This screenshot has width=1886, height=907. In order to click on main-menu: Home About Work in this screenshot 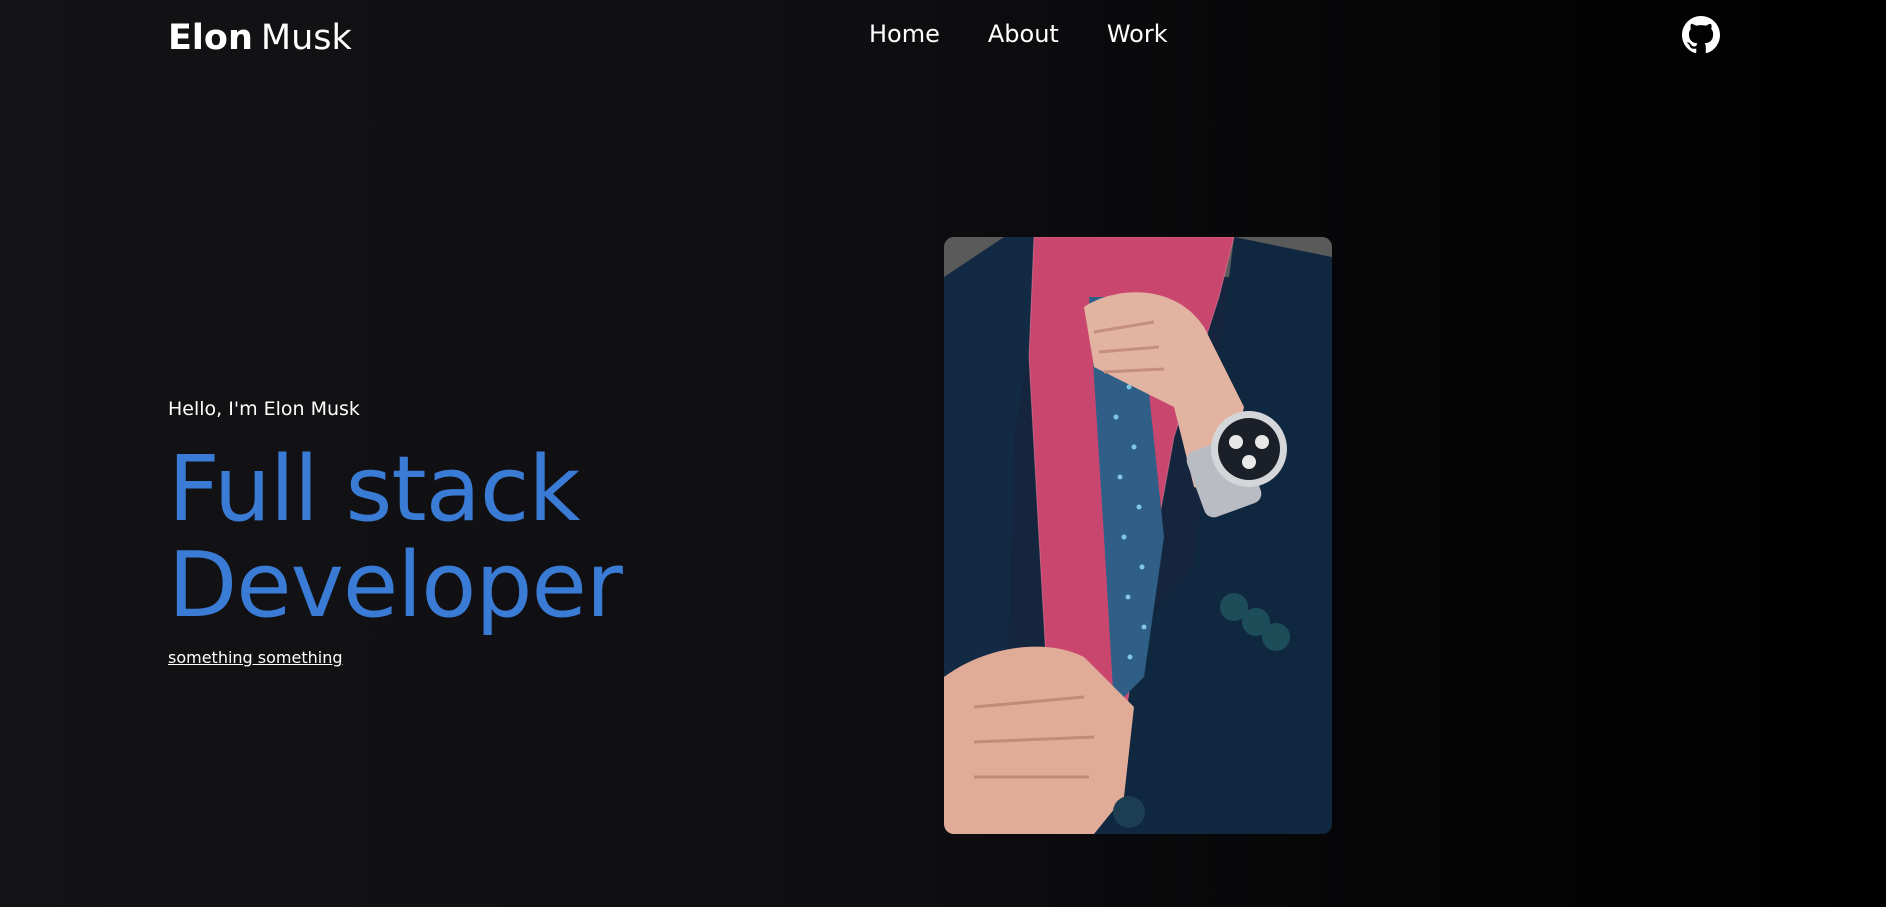, I will do `click(1018, 34)`.